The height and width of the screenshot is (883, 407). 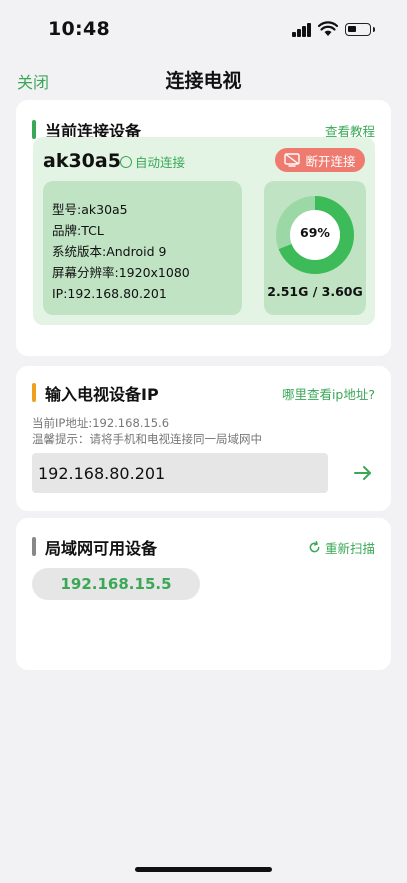 What do you see at coordinates (102, 394) in the screenshot?
I see `section-title: 输入电视设备IP` at bounding box center [102, 394].